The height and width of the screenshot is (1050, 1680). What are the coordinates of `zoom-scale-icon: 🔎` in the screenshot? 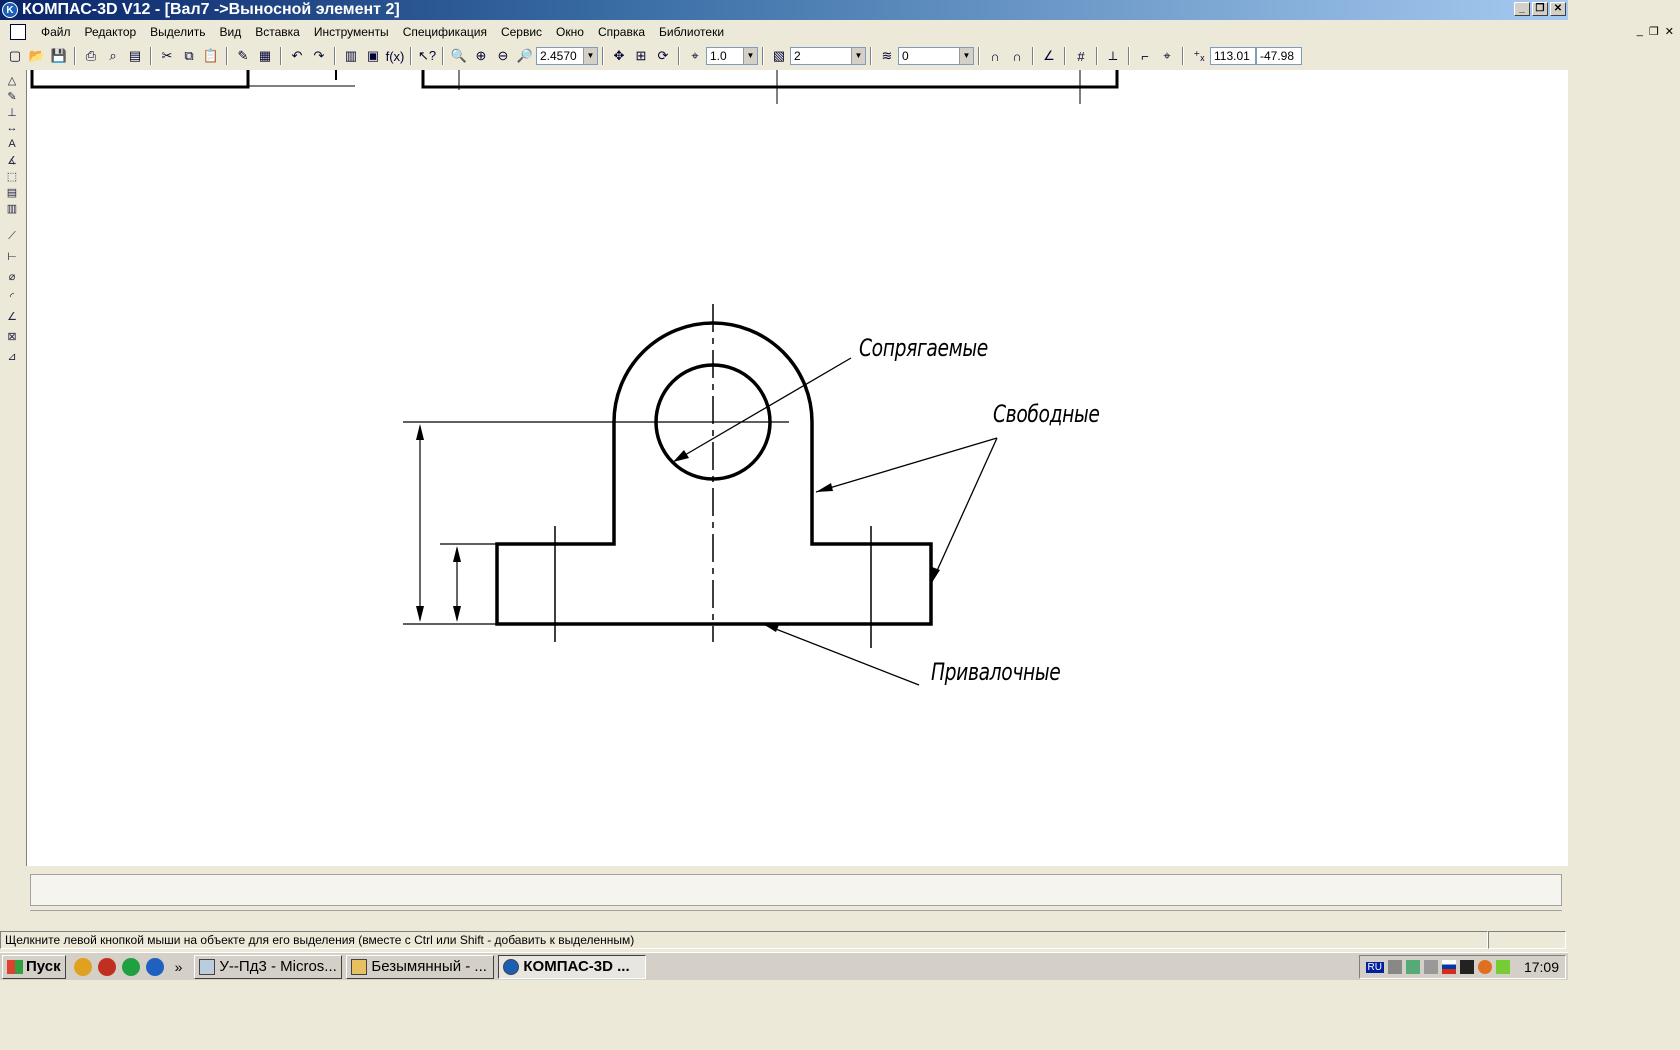 It's located at (525, 56).